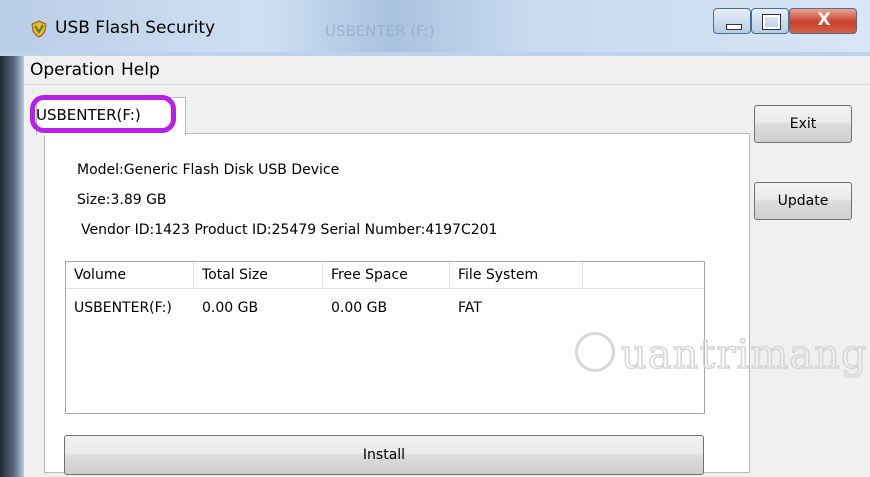  Describe the element at coordinates (235, 275) in the screenshot. I see `column-total-size: Total Size` at that location.